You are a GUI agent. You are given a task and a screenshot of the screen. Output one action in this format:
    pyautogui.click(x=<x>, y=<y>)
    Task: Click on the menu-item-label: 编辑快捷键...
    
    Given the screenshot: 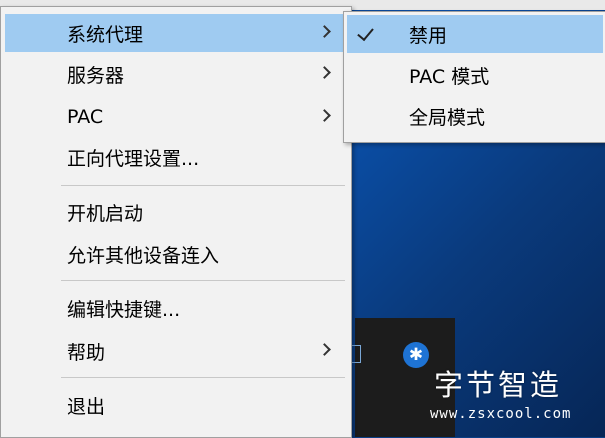 What is the action you would take?
    pyautogui.click(x=124, y=309)
    